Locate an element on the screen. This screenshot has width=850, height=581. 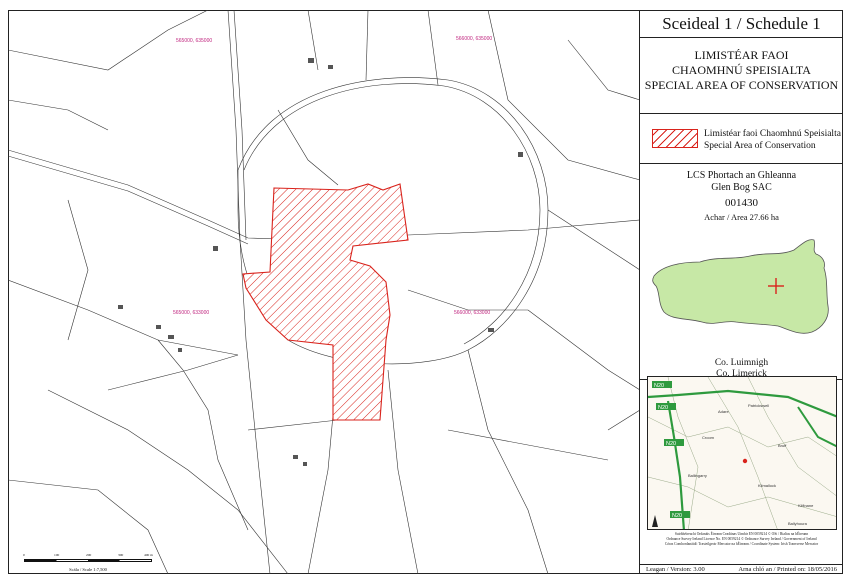
place-label: Ballyhoura is located at coordinates (798, 523).